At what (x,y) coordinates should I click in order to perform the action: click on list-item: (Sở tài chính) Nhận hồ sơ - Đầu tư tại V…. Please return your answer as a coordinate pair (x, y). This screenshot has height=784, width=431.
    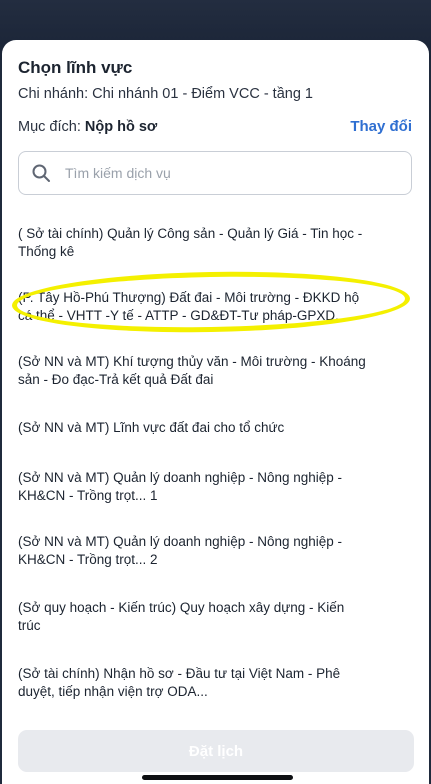
    Looking at the image, I should click on (203, 683).